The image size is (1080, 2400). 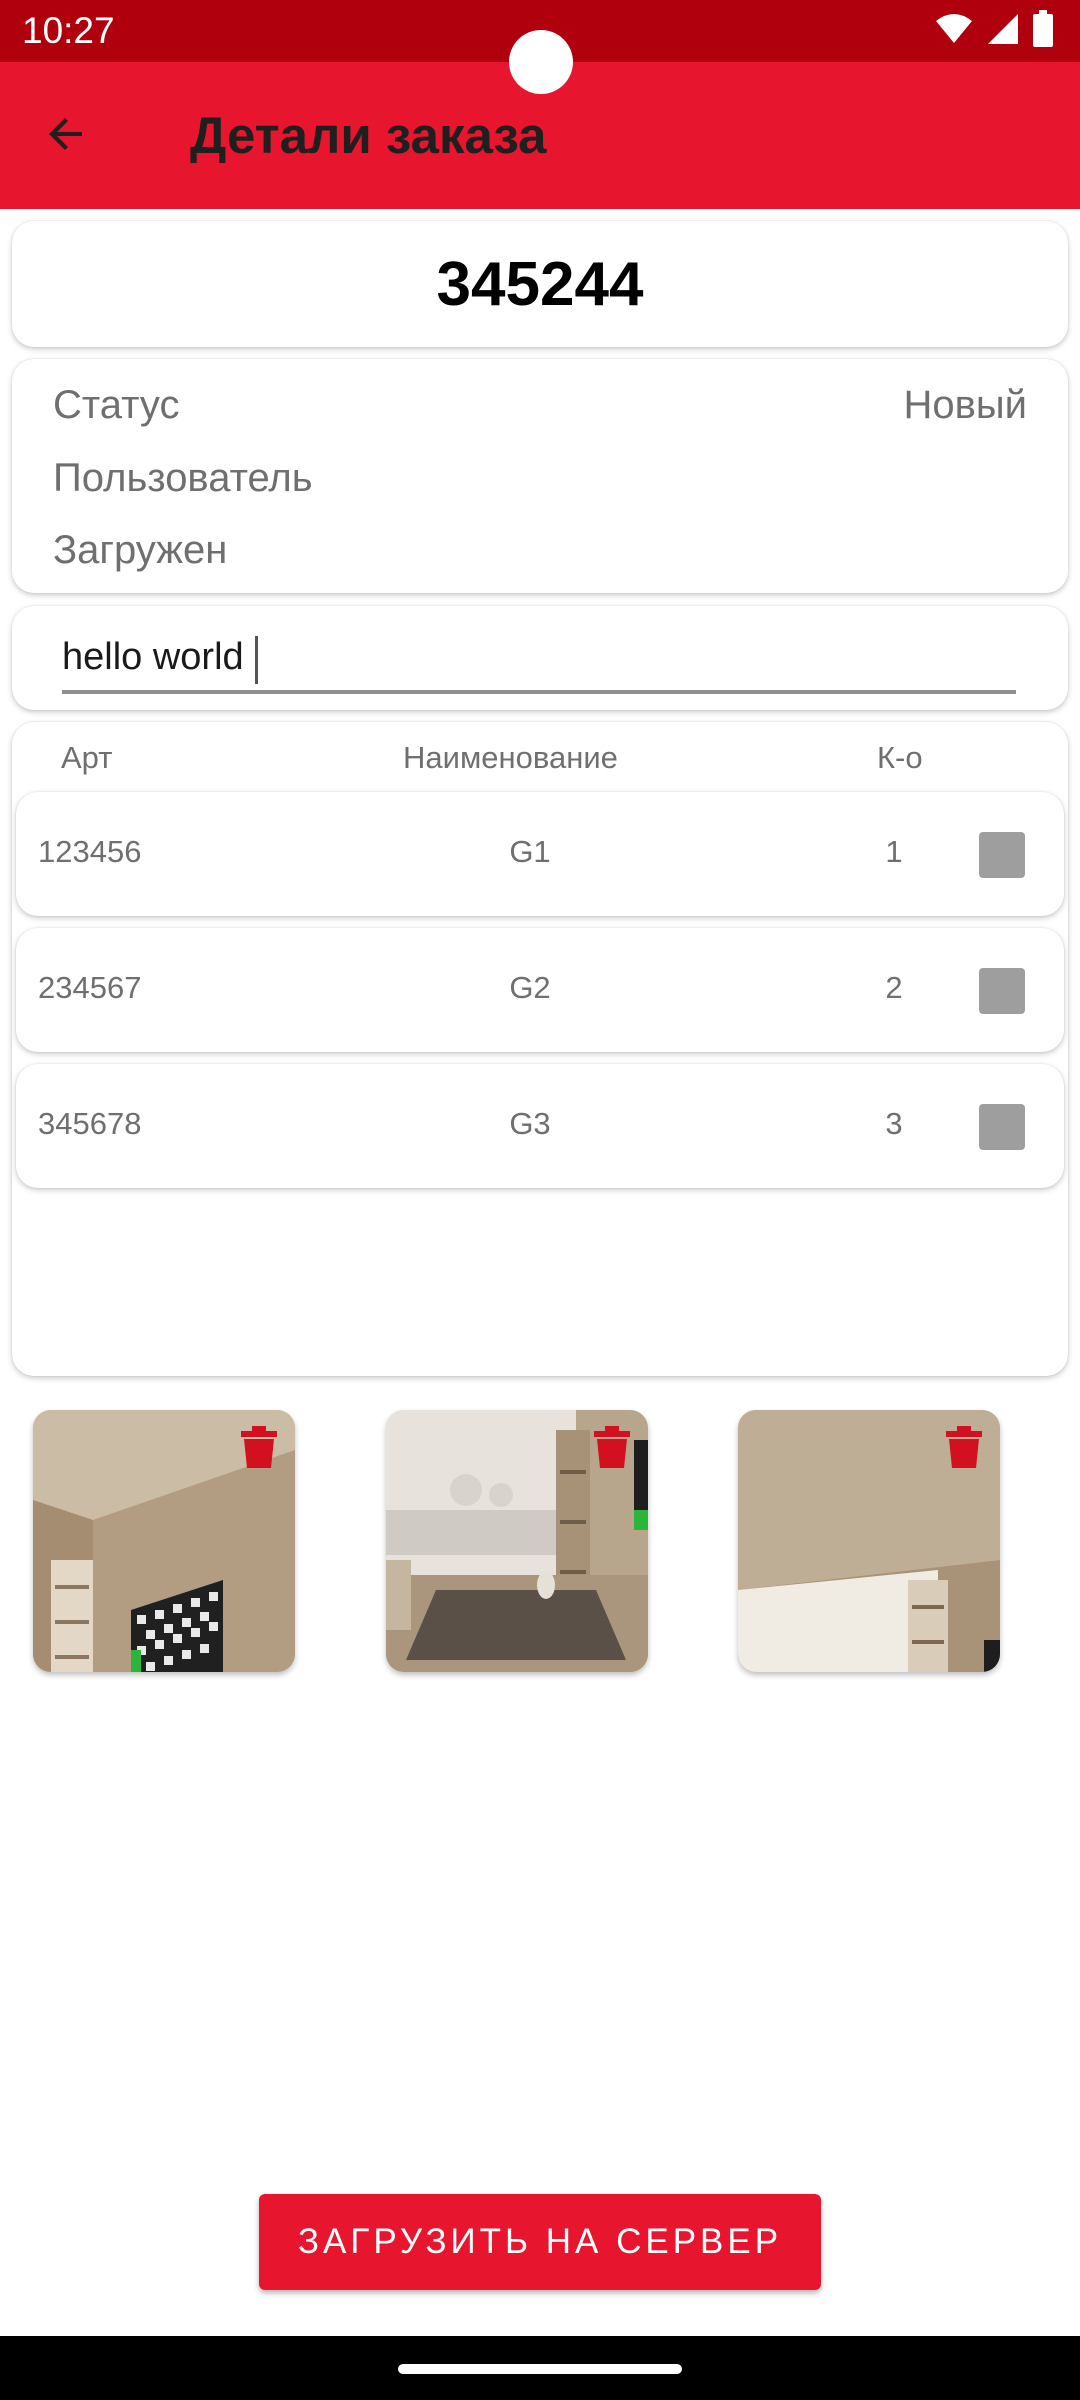 I want to click on navigation-bar, so click(x=540, y=2368).